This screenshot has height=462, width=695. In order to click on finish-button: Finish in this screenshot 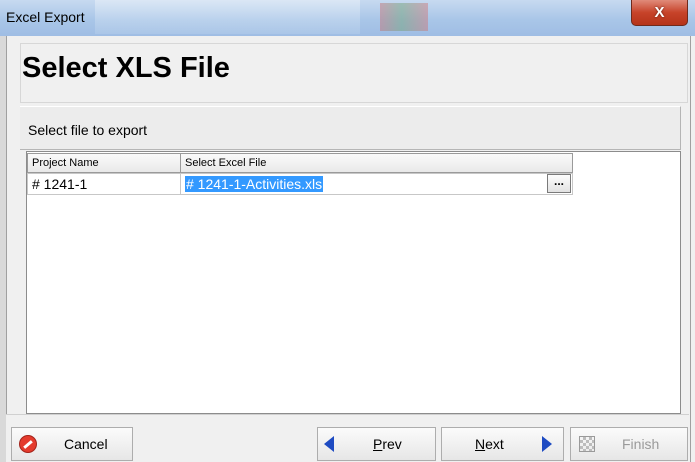, I will do `click(629, 444)`.